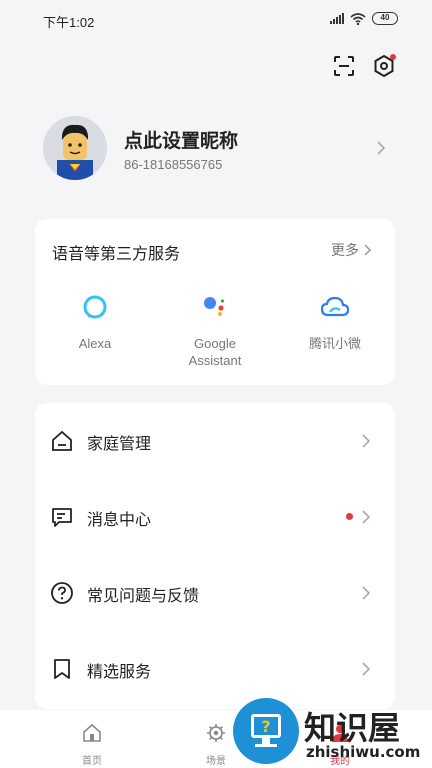  What do you see at coordinates (215, 593) in the screenshot?
I see `menu-item-faq-feedback: 常见问题与反馈` at bounding box center [215, 593].